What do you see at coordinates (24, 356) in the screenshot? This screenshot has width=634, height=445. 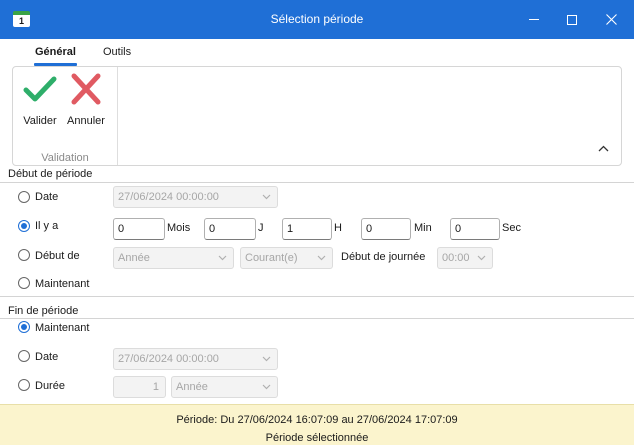 I see `end-date-radio` at bounding box center [24, 356].